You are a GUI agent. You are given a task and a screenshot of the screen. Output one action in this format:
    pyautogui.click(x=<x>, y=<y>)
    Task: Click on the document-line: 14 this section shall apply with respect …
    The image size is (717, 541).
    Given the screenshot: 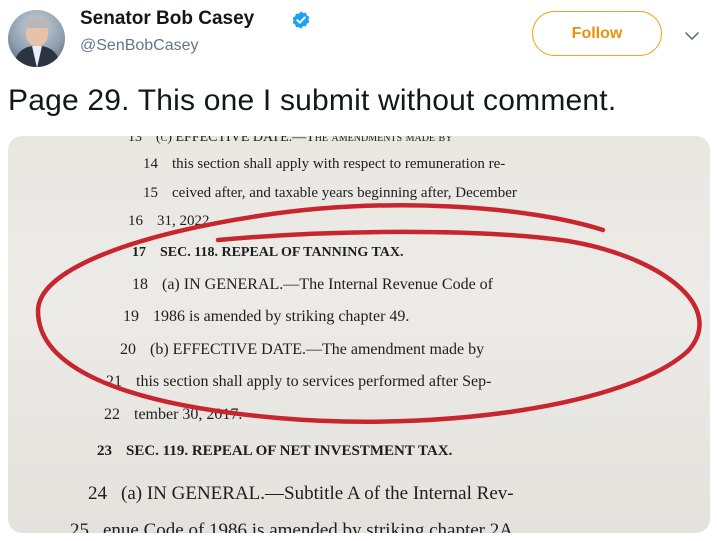 What is the action you would take?
    pyautogui.click(x=324, y=164)
    